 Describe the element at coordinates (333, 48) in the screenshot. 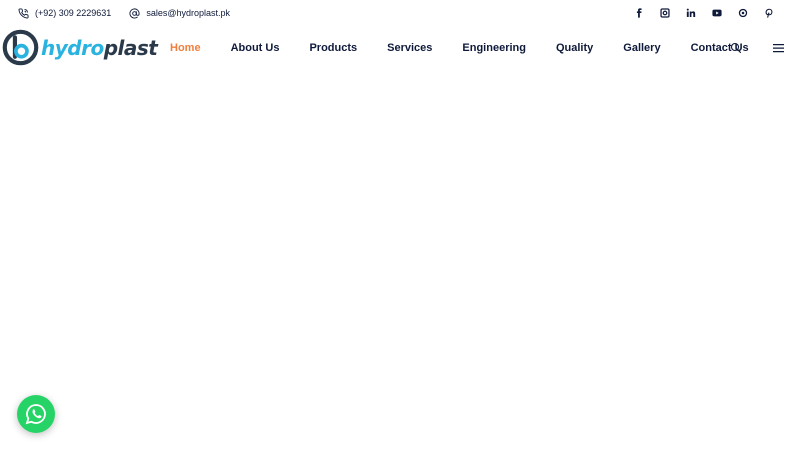

I see `nav-item-products: Products` at that location.